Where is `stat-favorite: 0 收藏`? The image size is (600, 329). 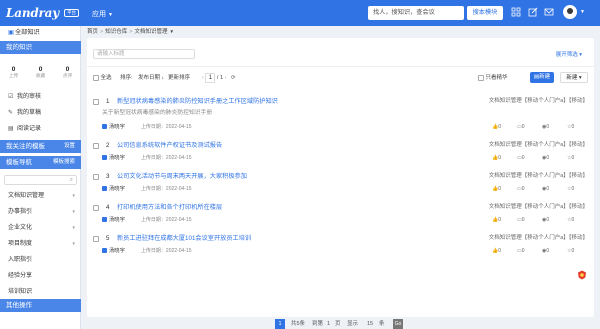 stat-favorite: 0 收藏 is located at coordinates (40, 72).